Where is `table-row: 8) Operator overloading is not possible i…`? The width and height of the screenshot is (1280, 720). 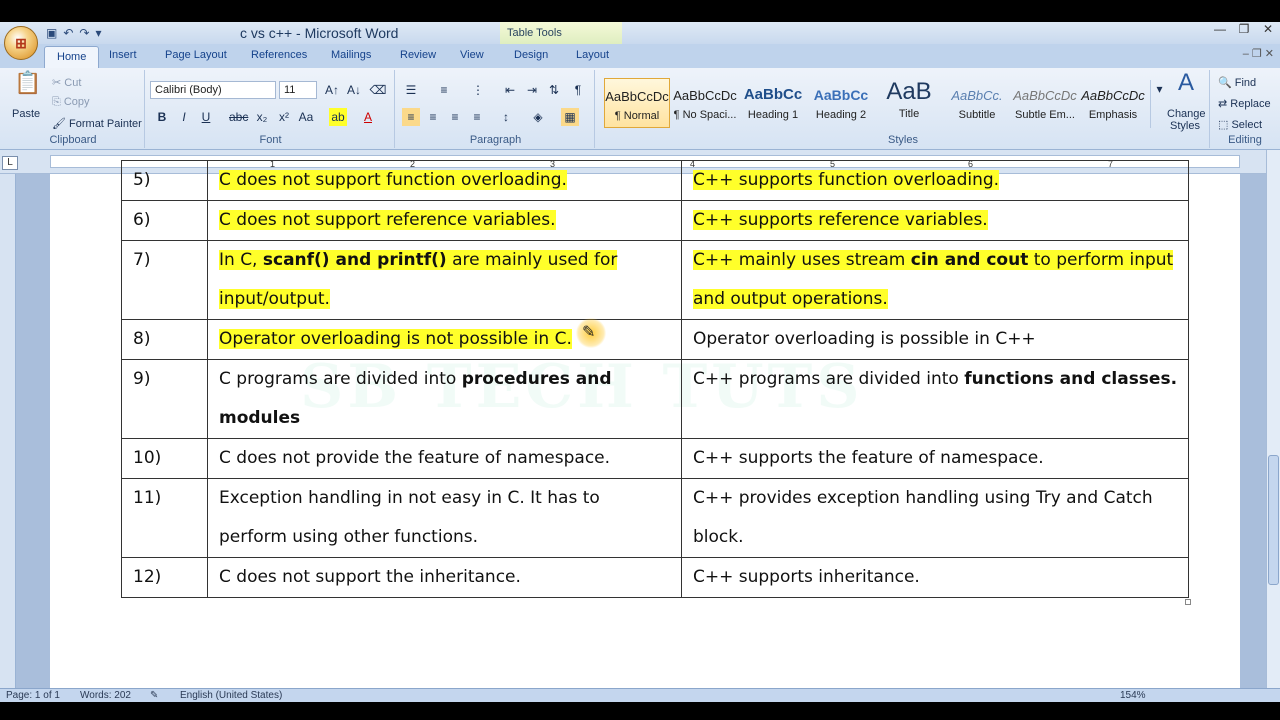
table-row: 8) Operator overloading is not possible i… is located at coordinates (655, 339).